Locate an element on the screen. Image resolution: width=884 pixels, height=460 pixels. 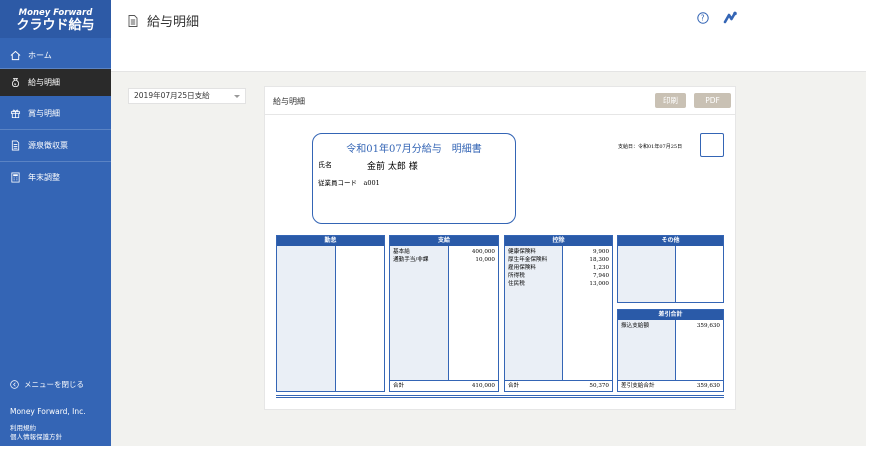
list-item: 住民税 is located at coordinates (516, 284).